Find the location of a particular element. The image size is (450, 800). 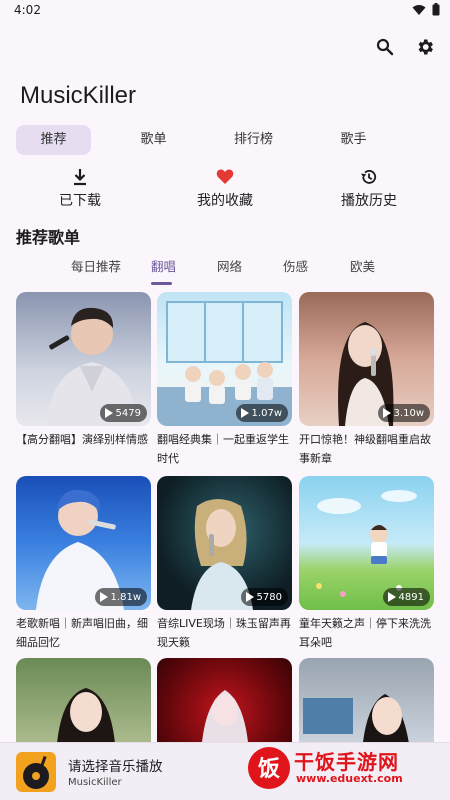

search-icon is located at coordinates (385, 47).